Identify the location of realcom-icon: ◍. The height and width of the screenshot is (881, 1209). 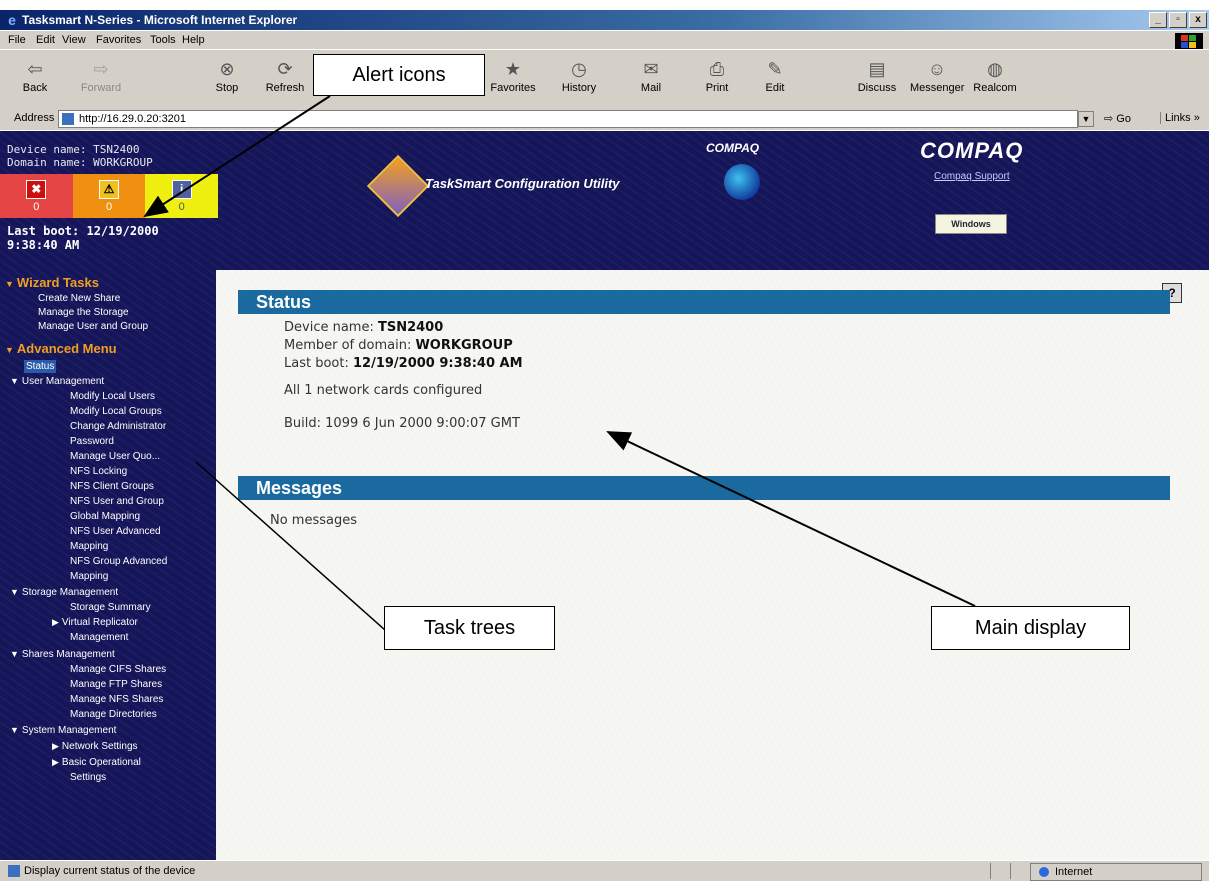
(995, 69).